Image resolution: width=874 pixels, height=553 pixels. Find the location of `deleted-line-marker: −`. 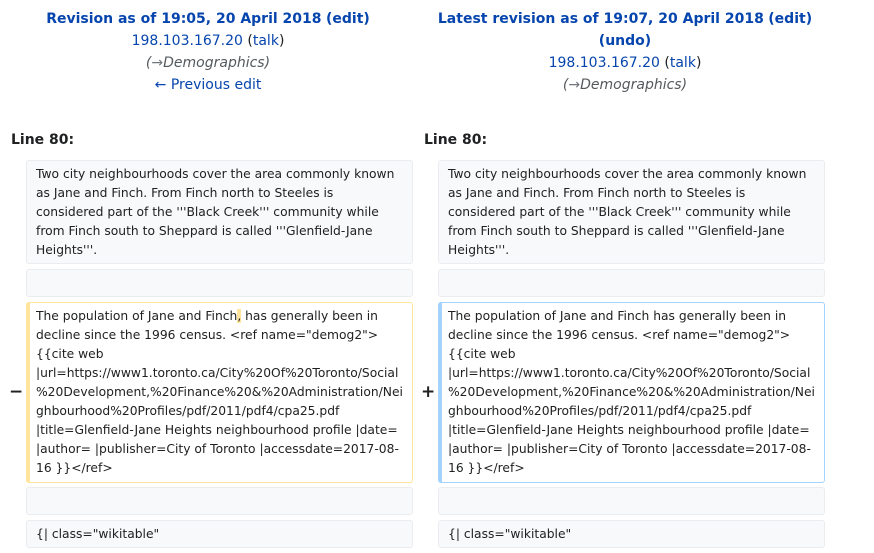

deleted-line-marker: − is located at coordinates (16, 392).